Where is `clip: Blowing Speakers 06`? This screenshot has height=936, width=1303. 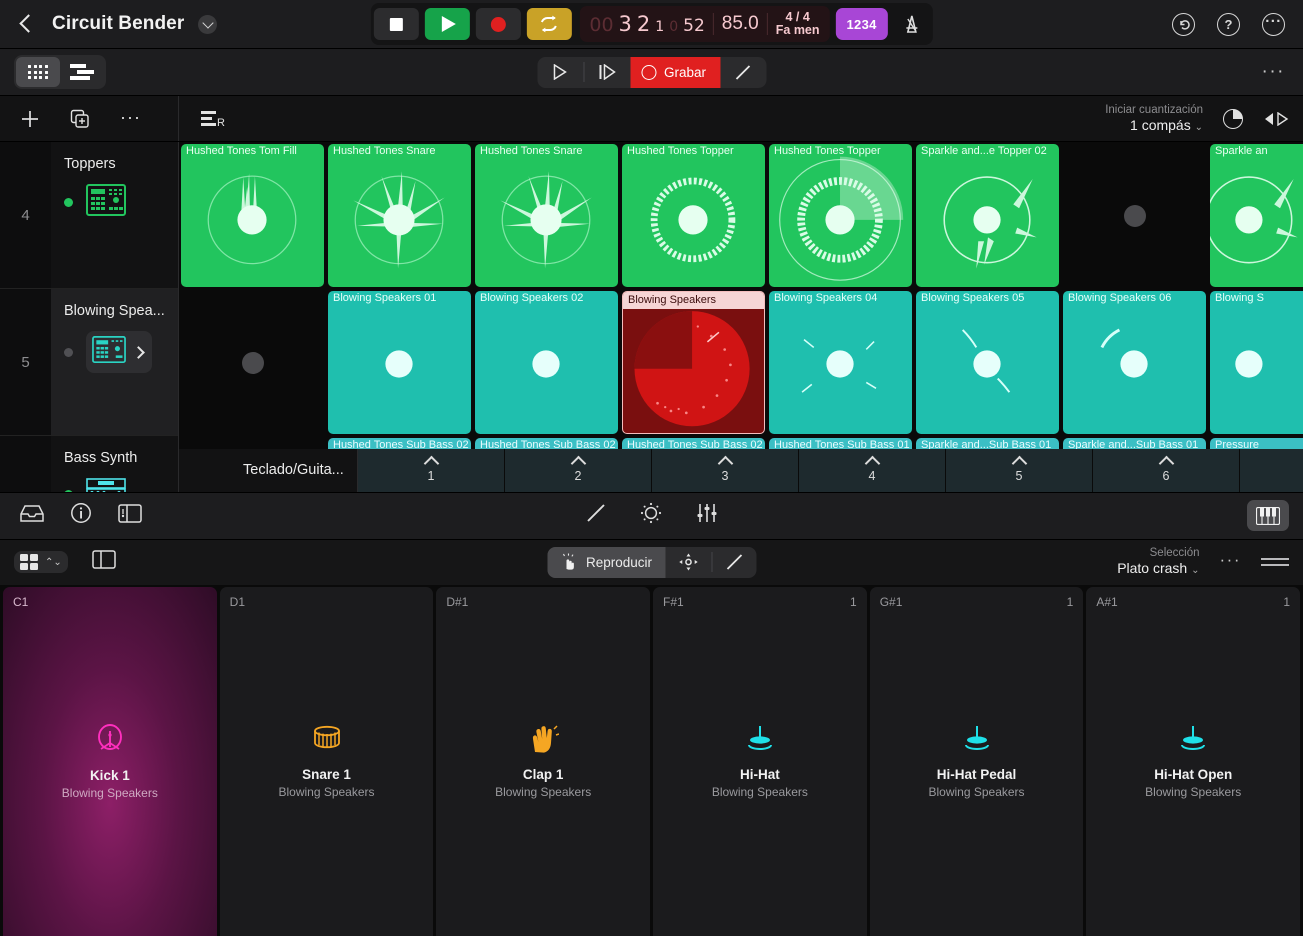 clip: Blowing Speakers 06 is located at coordinates (1134, 362).